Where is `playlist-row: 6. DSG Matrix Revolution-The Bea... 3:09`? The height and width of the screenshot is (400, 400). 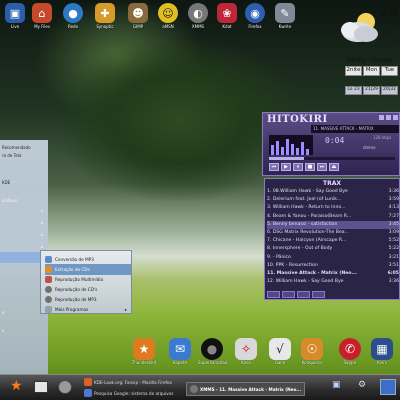
playlist-row: 6. DSG Matrix Revolution-The Bea... 3:09 is located at coordinates (333, 233).